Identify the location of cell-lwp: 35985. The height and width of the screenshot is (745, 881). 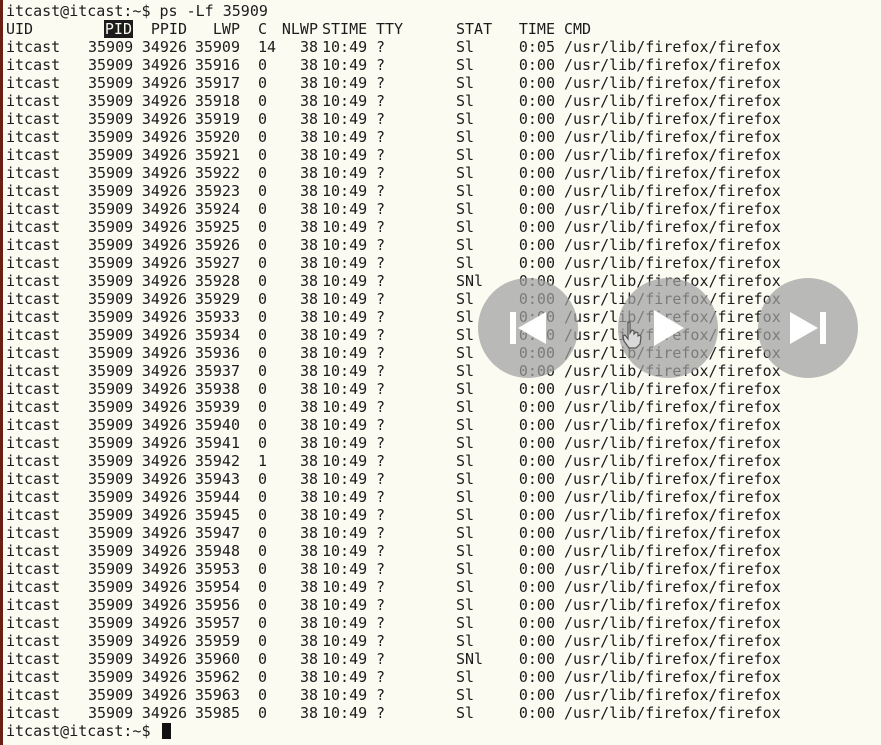
(217, 713).